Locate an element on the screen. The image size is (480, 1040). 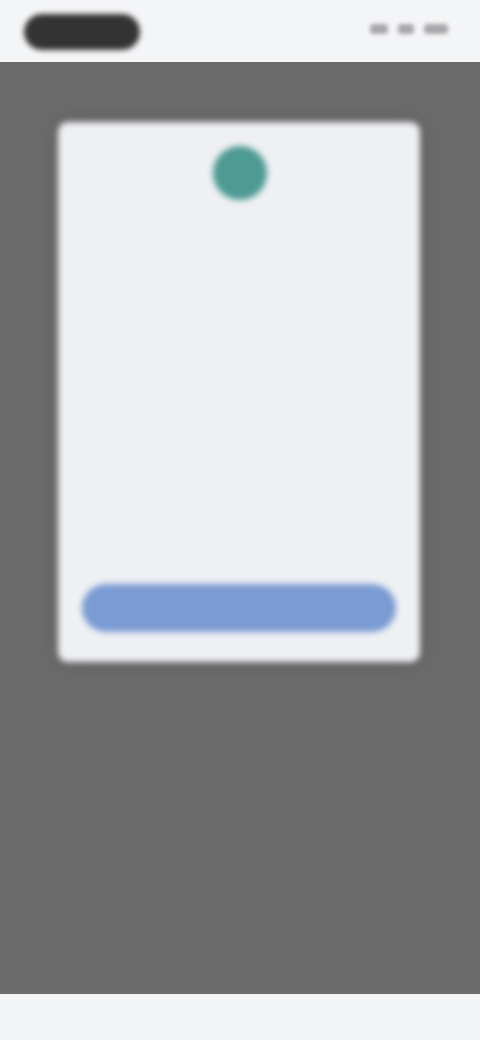
status-bar is located at coordinates (240, 31).